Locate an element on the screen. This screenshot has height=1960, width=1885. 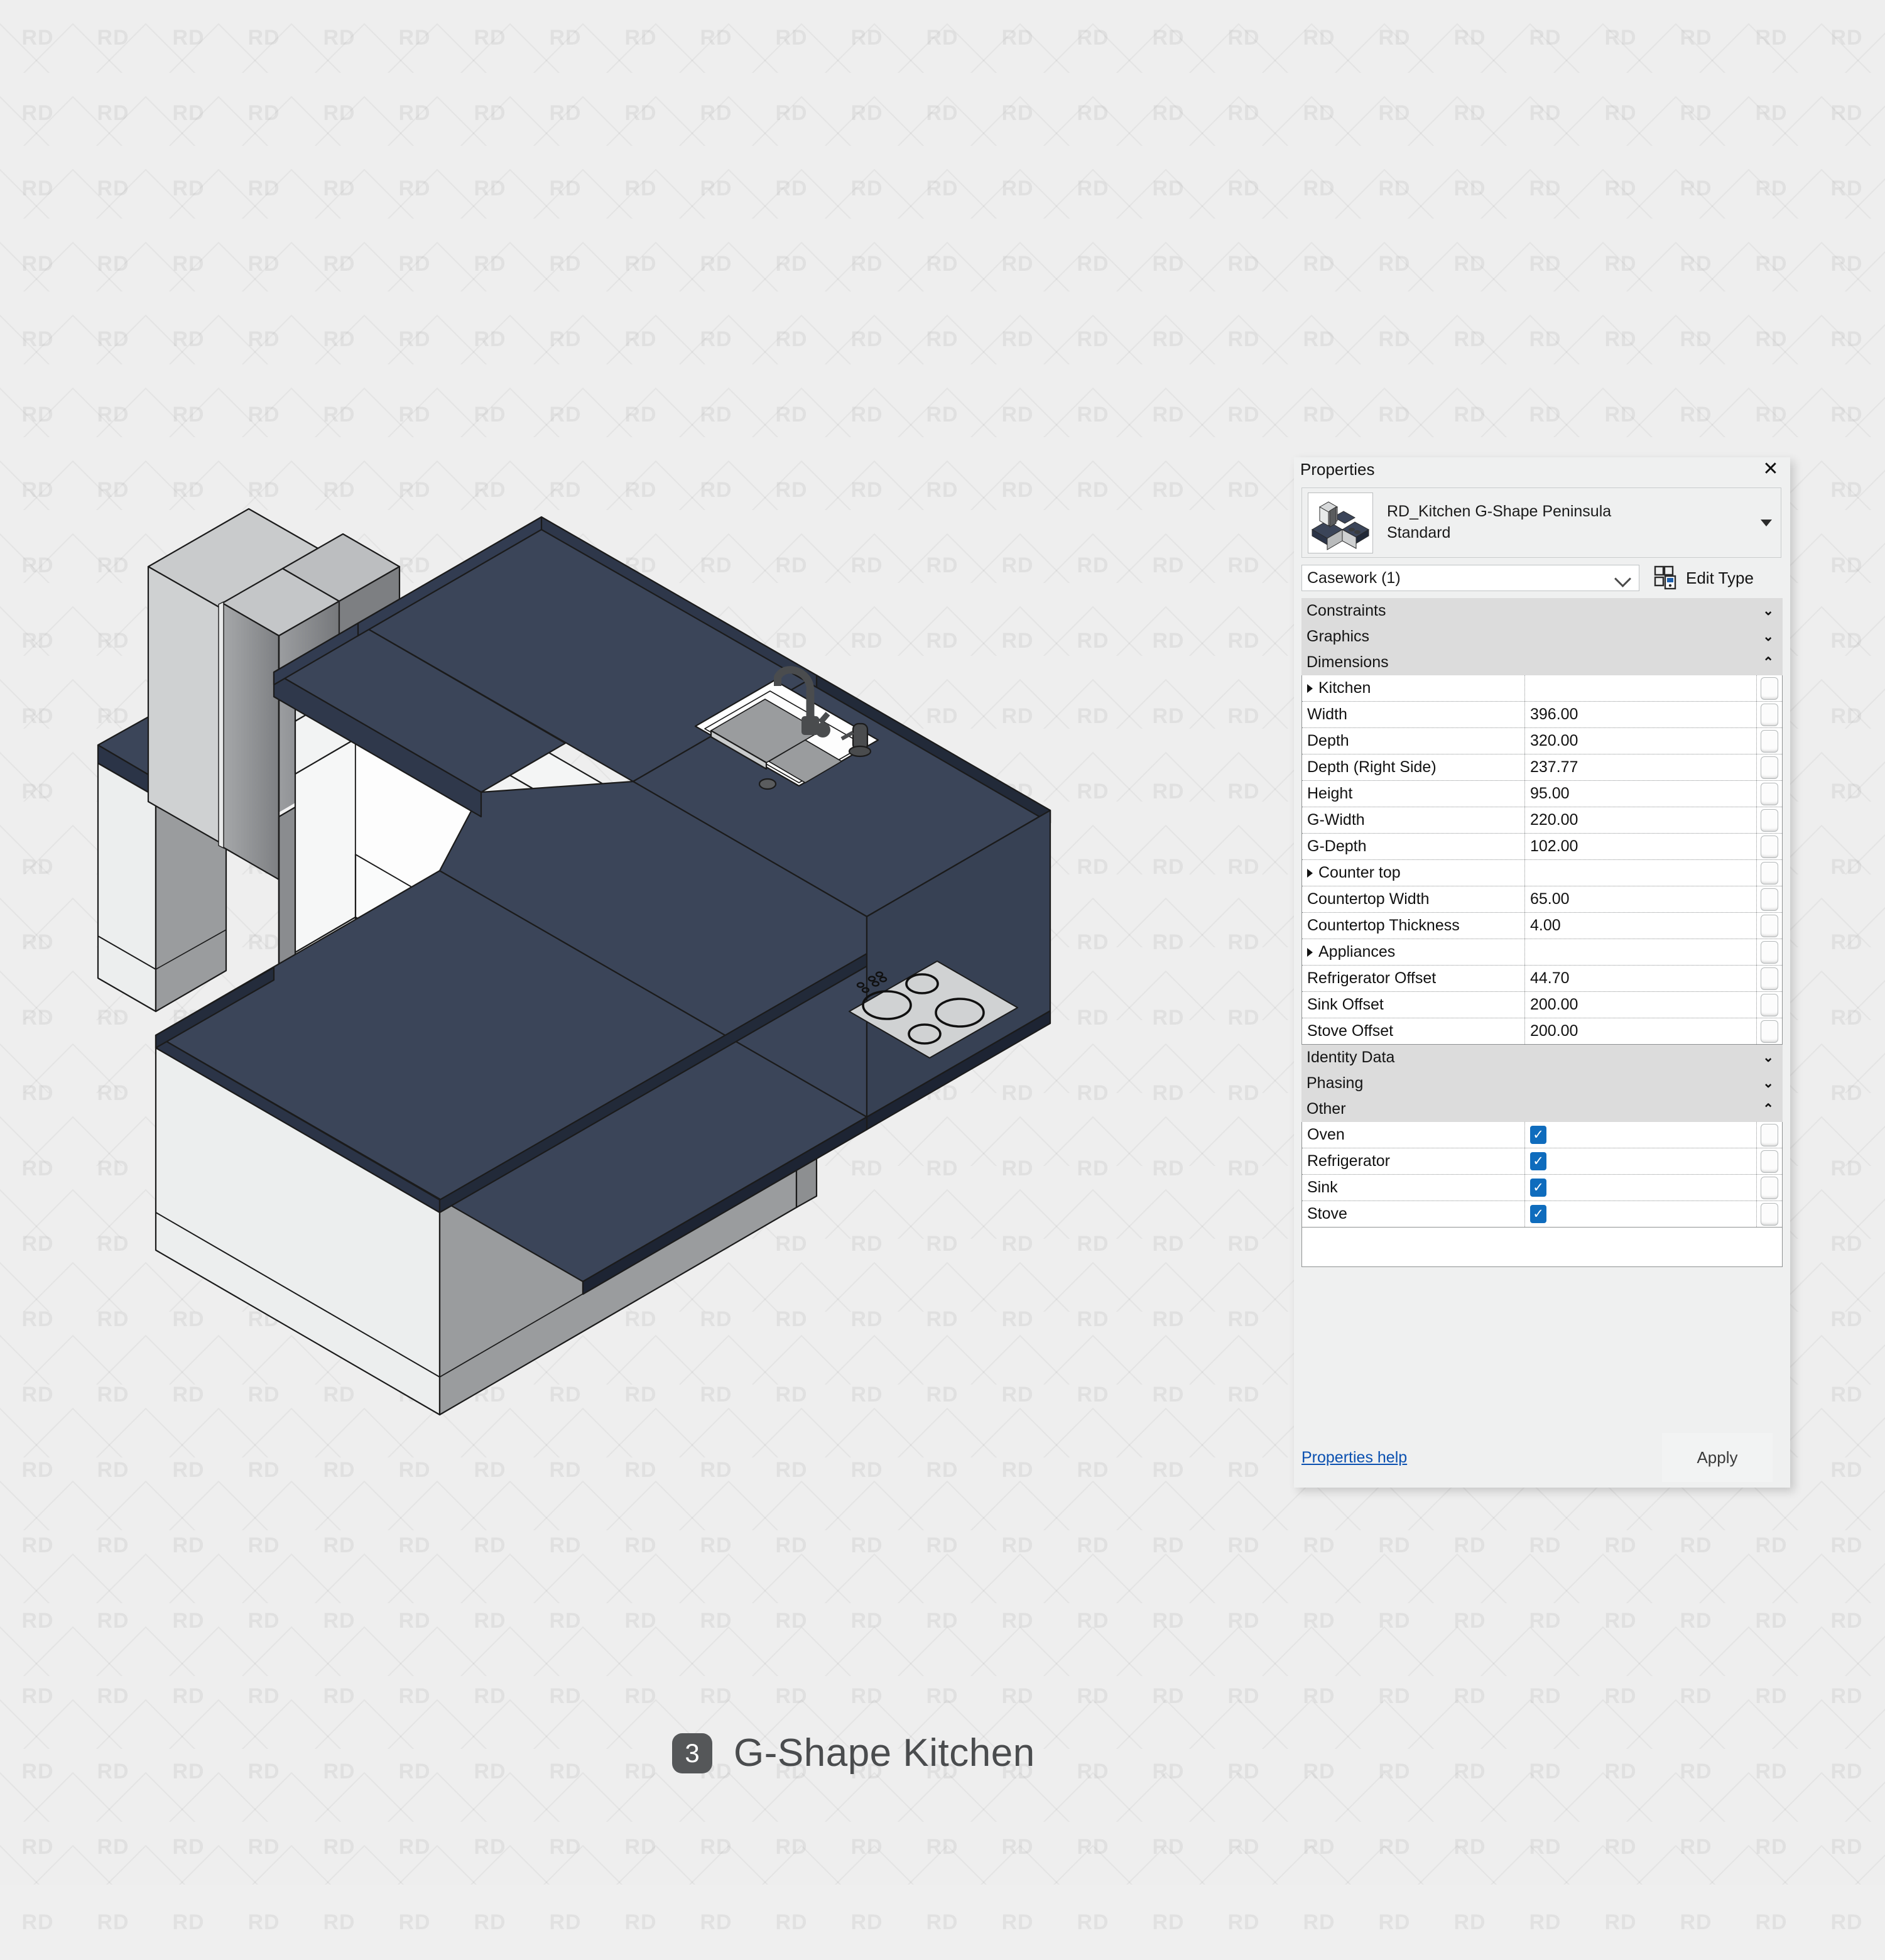
table-row: Depth 320.00 is located at coordinates (1542, 740).